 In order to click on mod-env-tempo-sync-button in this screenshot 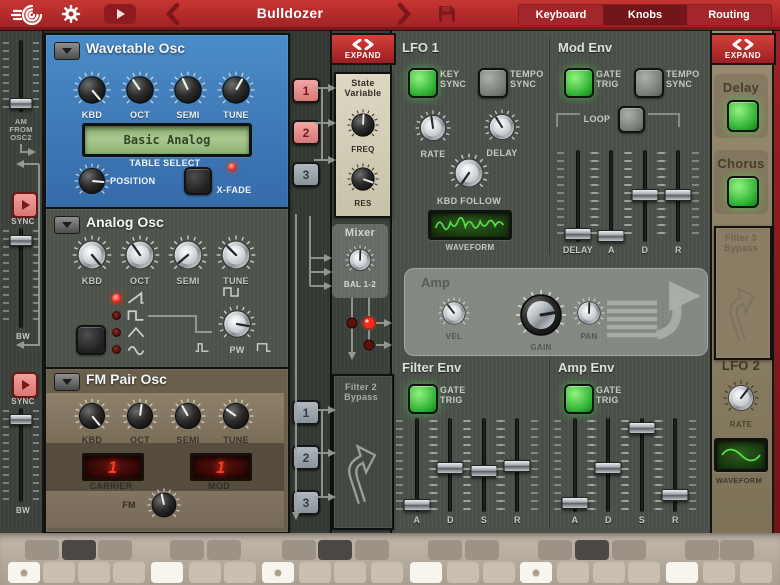, I will do `click(649, 83)`.